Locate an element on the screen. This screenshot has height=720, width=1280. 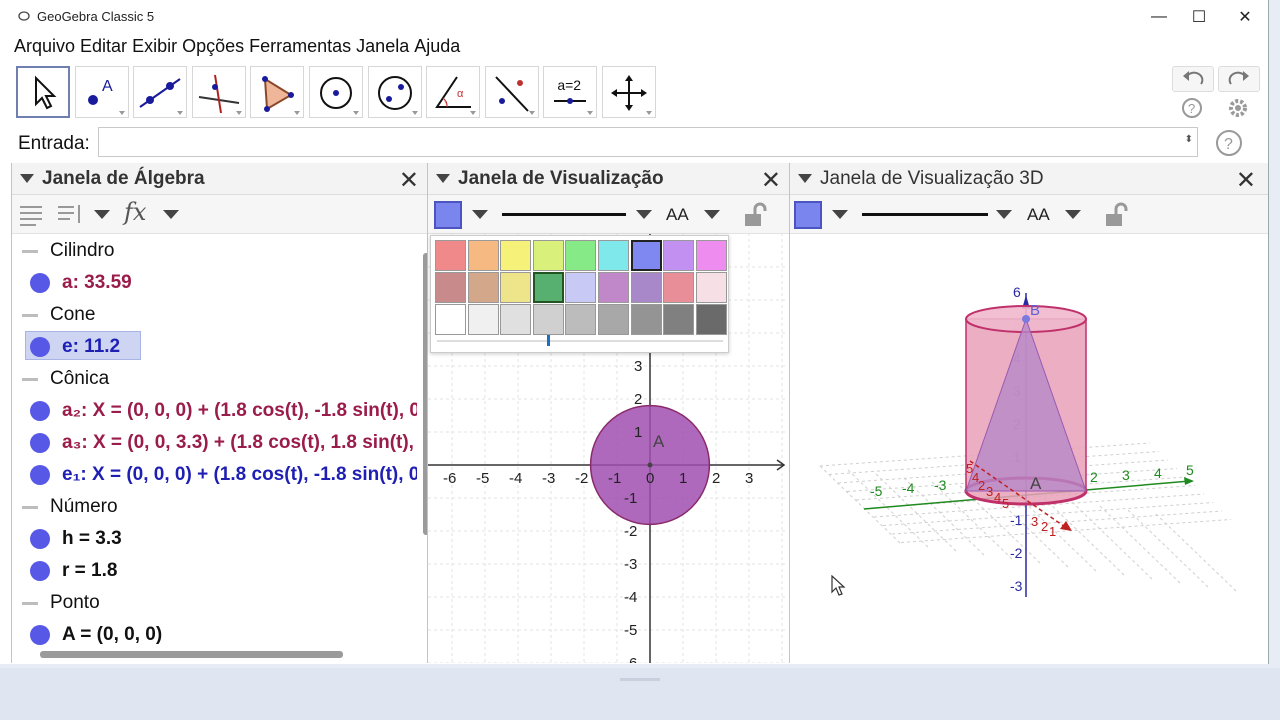
algebra-object-row: h = 3.3 is located at coordinates (214, 539).